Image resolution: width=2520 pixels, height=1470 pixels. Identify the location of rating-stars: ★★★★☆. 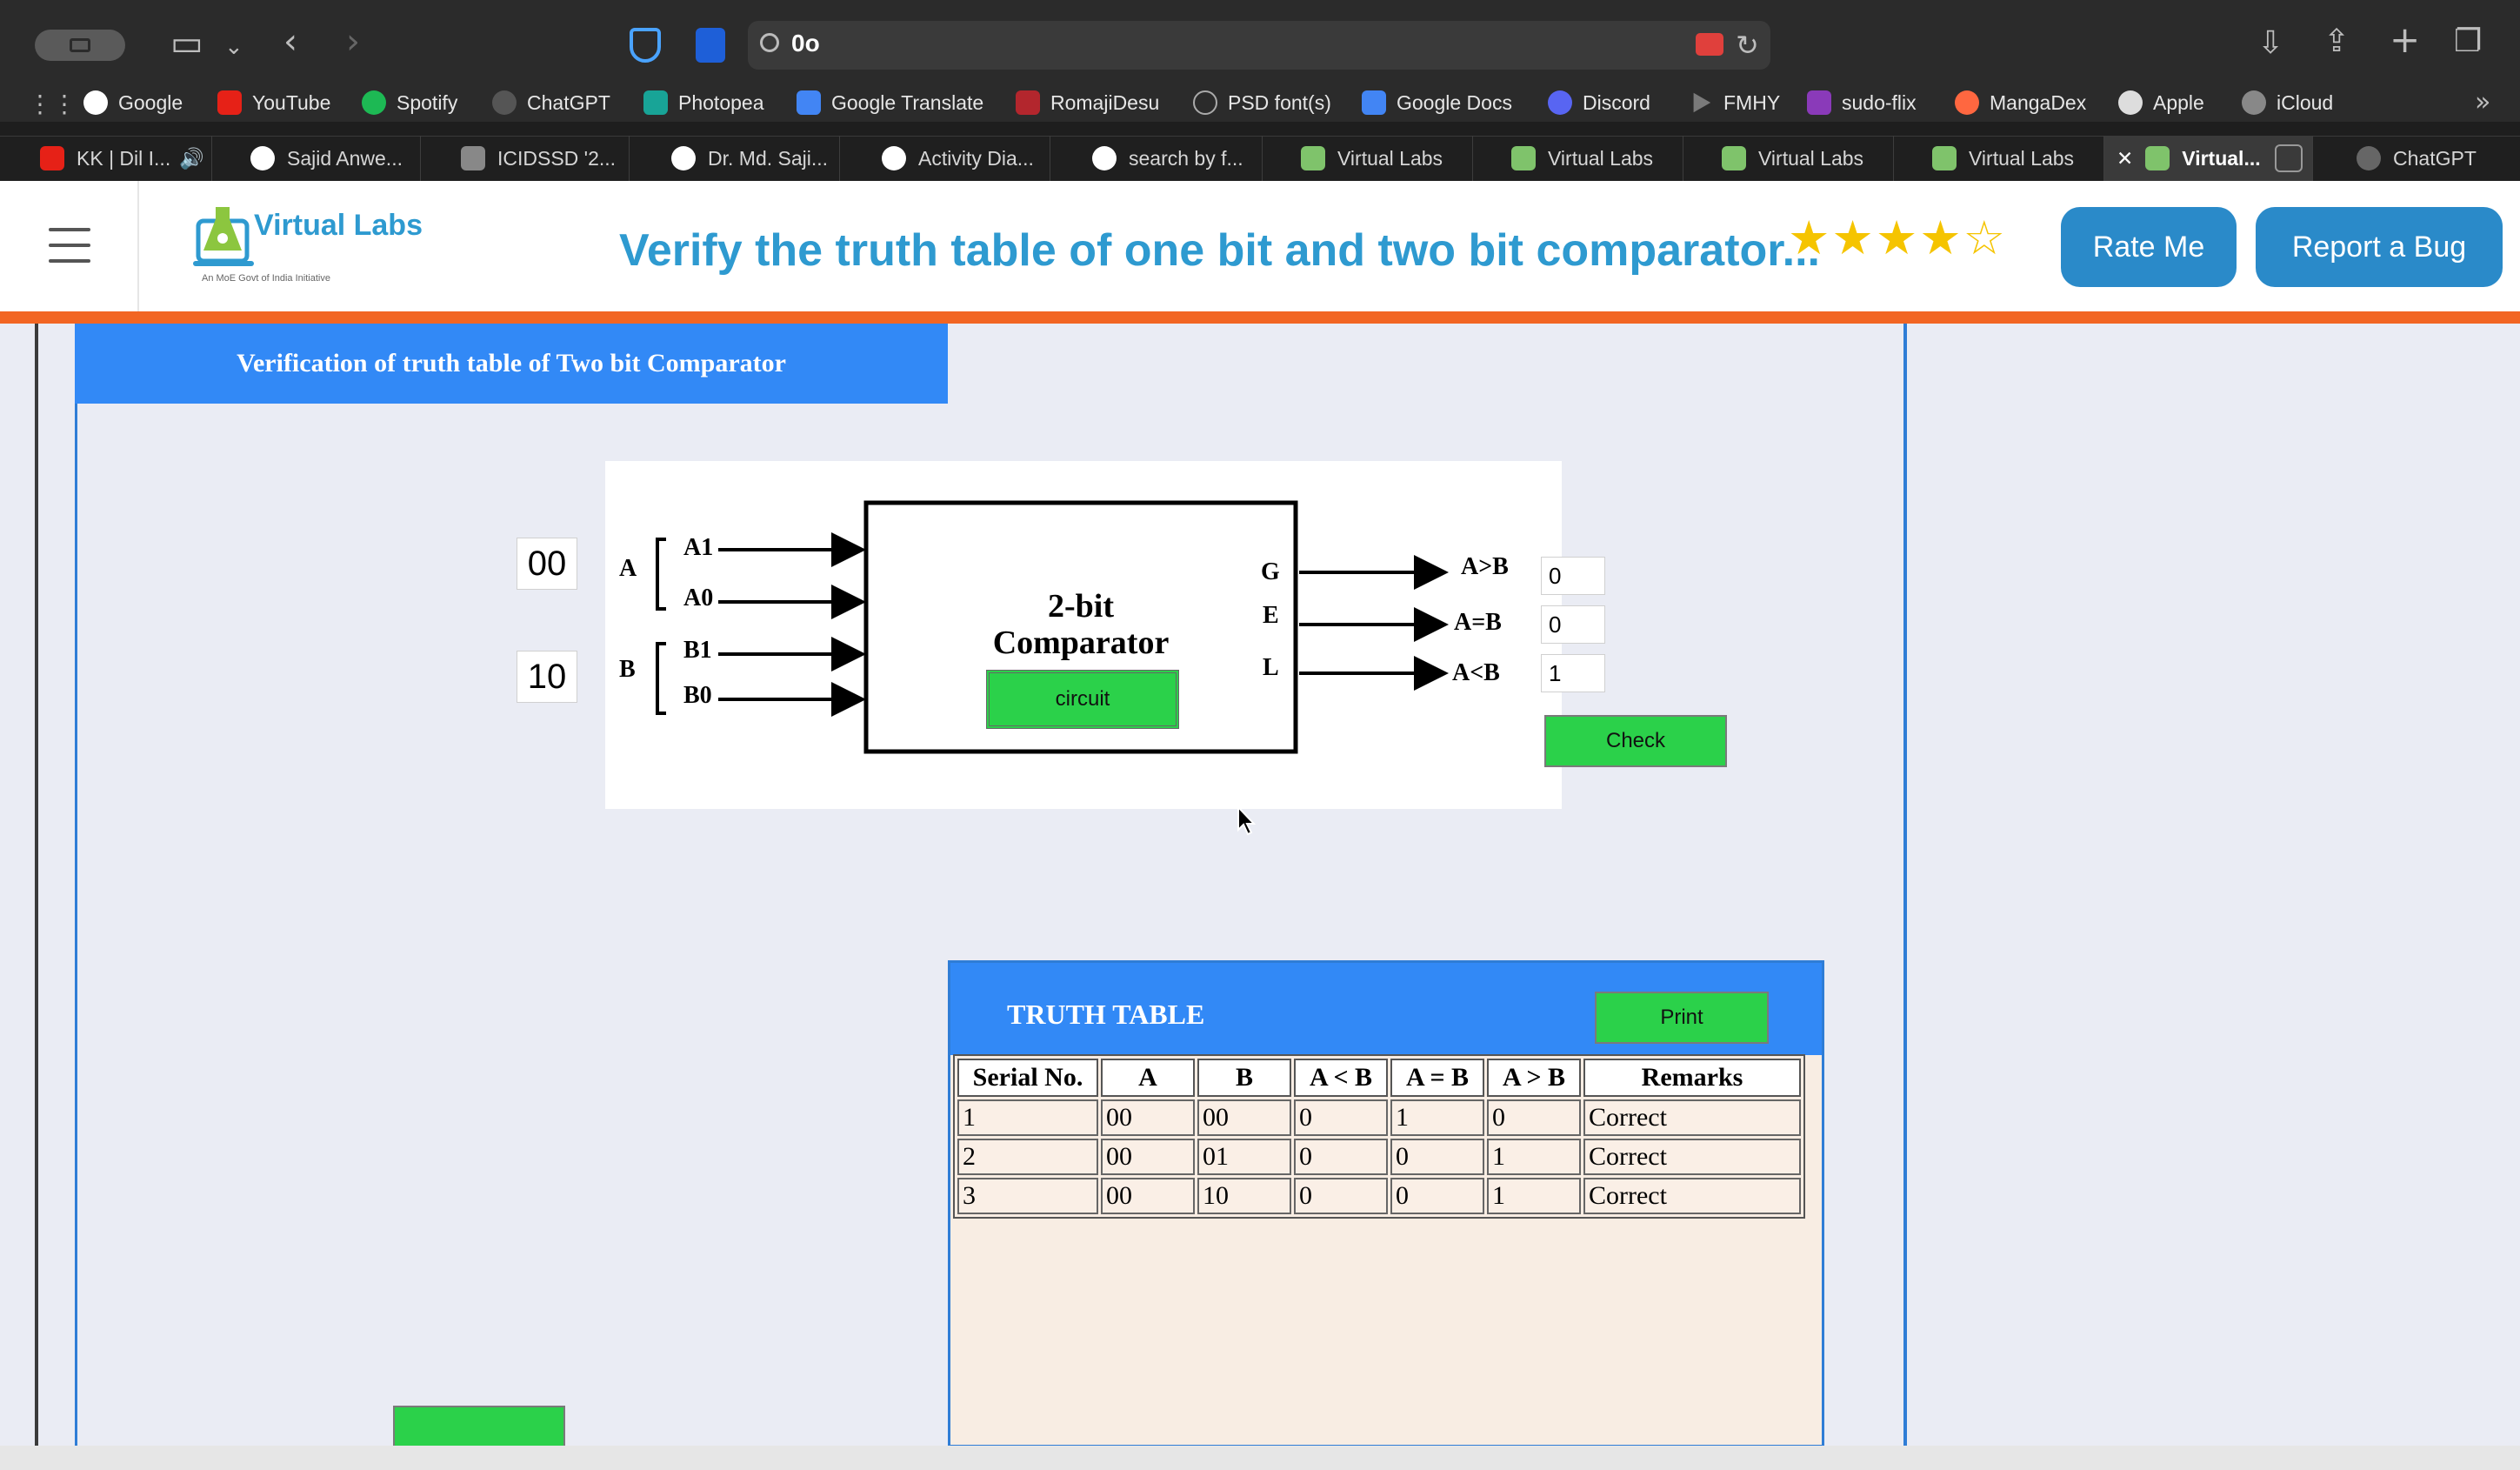
(1897, 237).